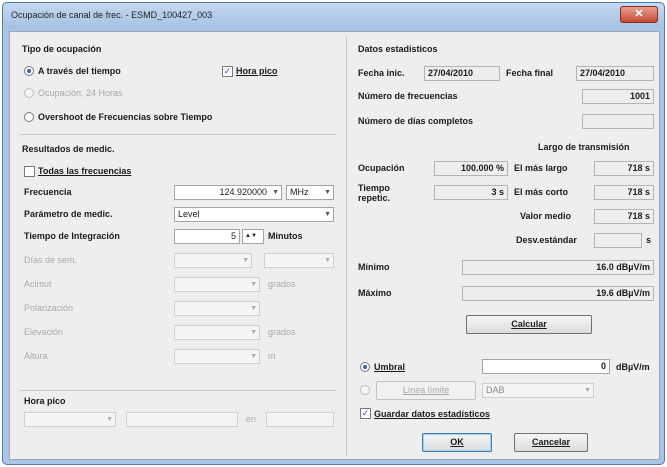 This screenshot has height=467, width=667. What do you see at coordinates (495, 390) in the screenshot?
I see `dab-value: DAB` at bounding box center [495, 390].